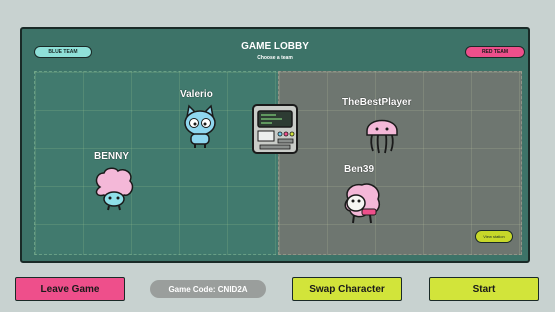  Describe the element at coordinates (70, 289) in the screenshot. I see `leave-game-button: Leave Game` at that location.